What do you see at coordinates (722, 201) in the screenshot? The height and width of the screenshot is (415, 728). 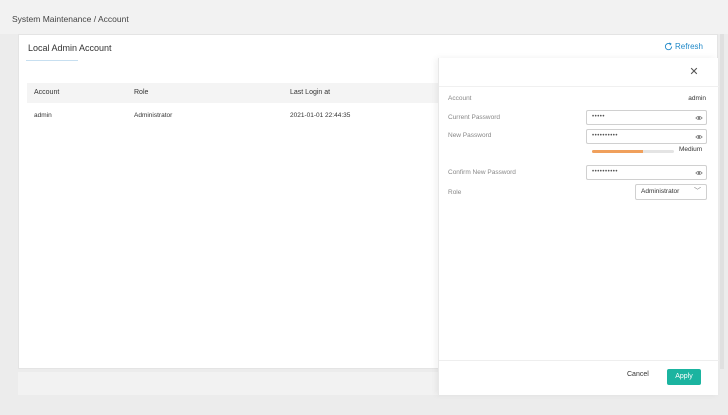 I see `scrollbar` at bounding box center [722, 201].